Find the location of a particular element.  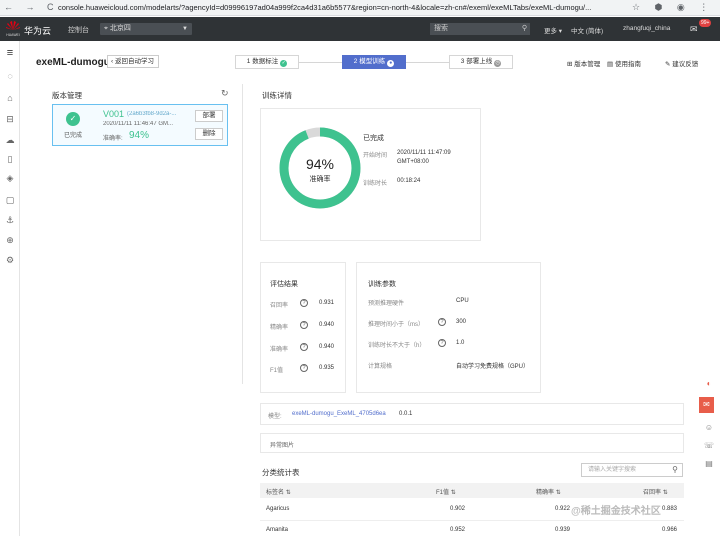

model-icon: ▢ is located at coordinates (10, 200).